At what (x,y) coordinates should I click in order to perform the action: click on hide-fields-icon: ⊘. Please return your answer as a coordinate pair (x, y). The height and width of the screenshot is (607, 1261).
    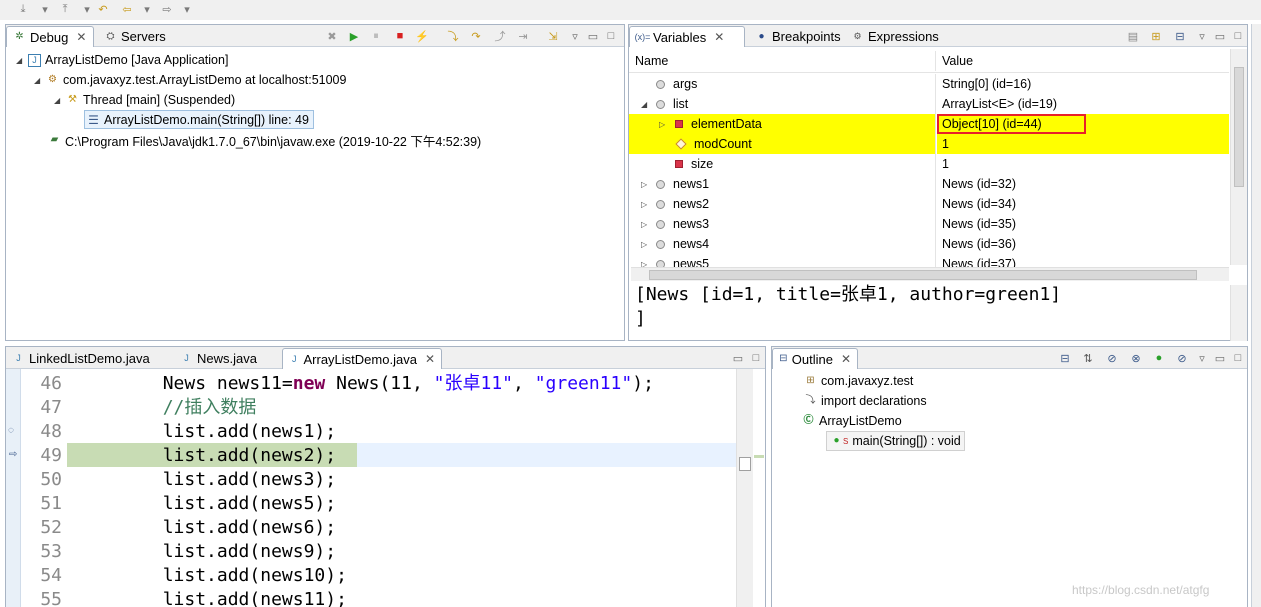
    Looking at the image, I should click on (1112, 358).